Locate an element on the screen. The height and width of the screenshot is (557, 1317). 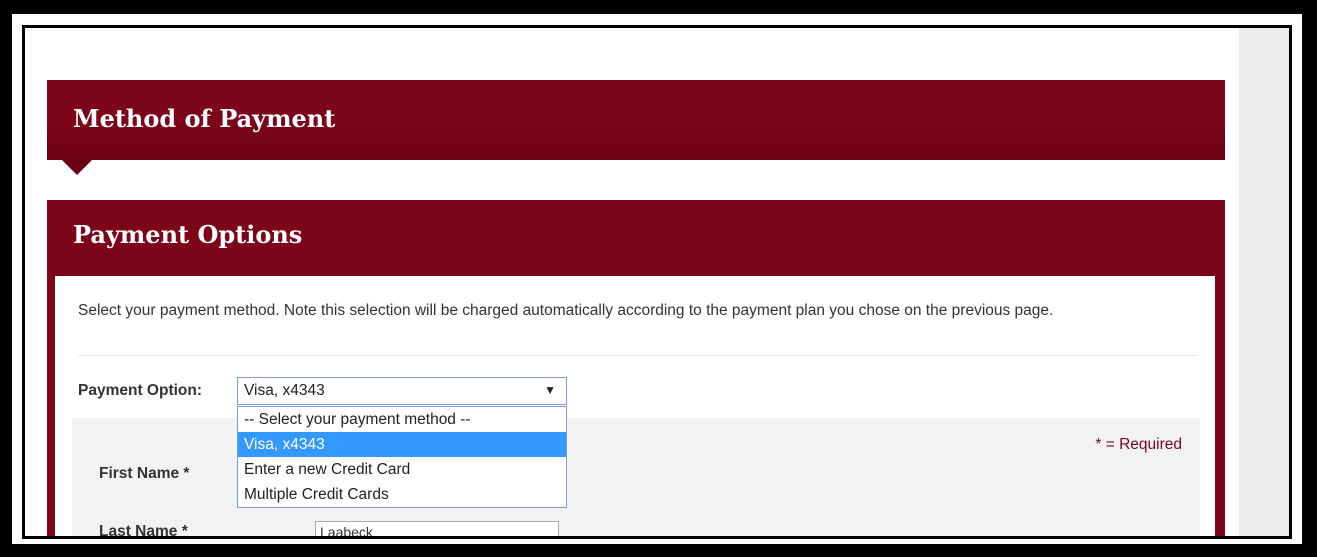
last-name-label: Last Name * is located at coordinates (143, 529).